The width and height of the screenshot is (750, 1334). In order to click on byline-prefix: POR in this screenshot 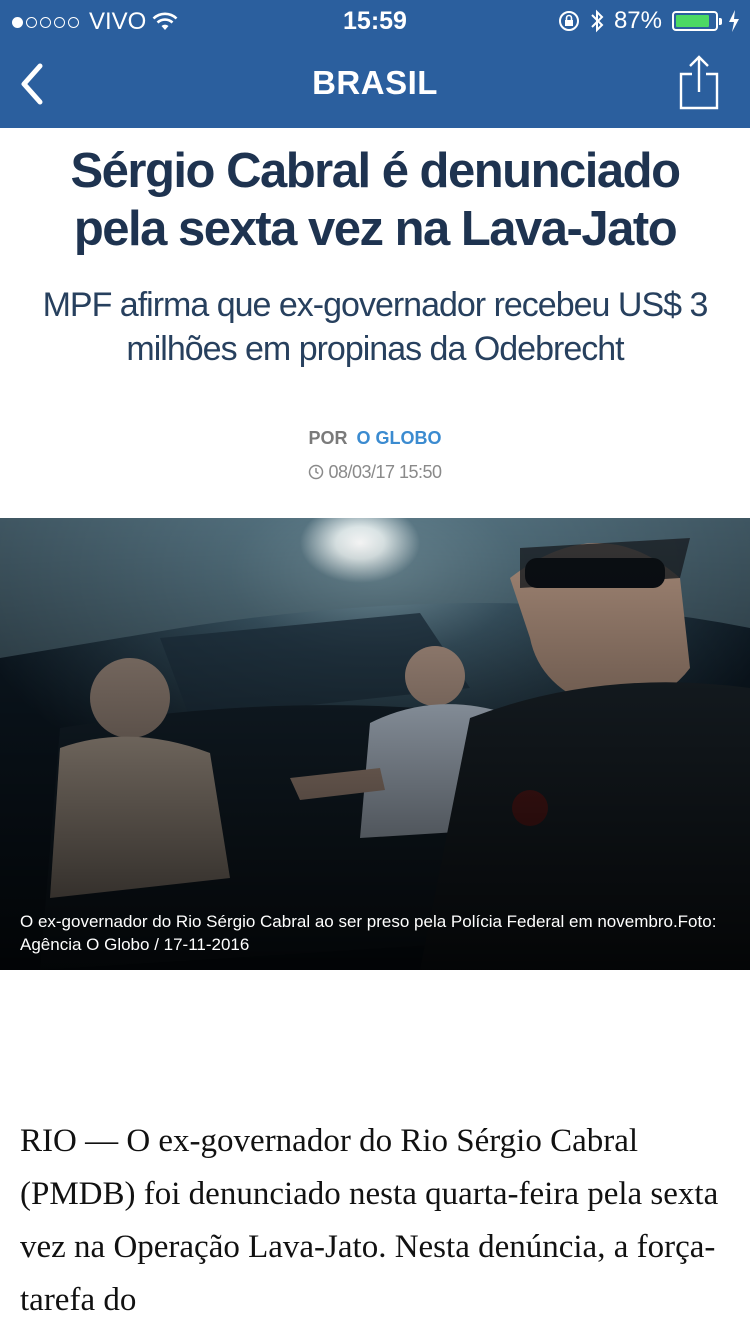, I will do `click(328, 438)`.